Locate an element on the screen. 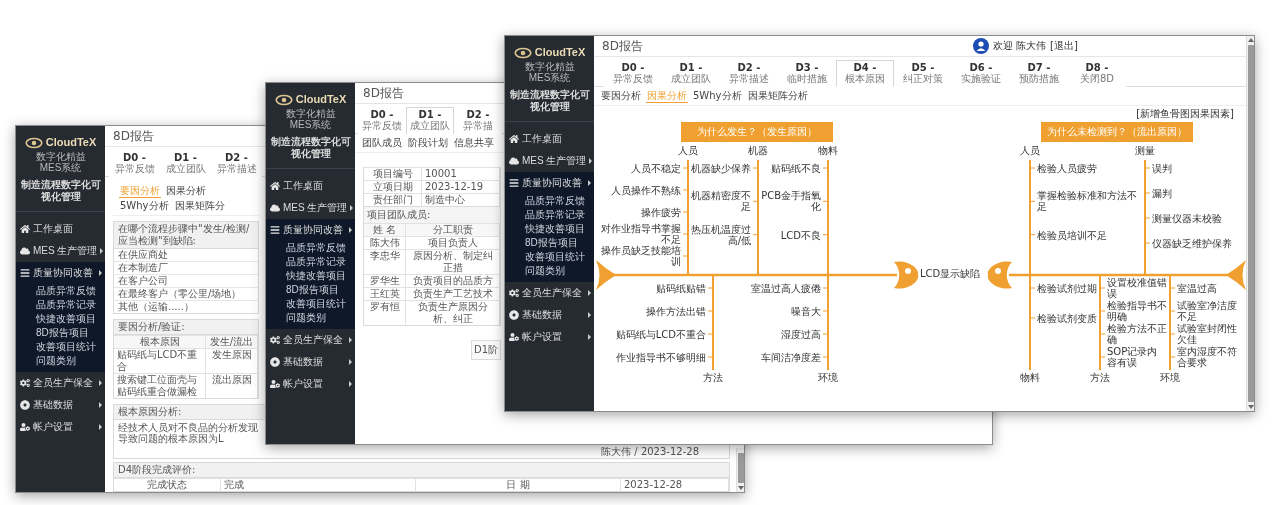 This screenshot has width=1272, height=505. table-cell: 贴码纸与LCD不重合 is located at coordinates (160, 360).